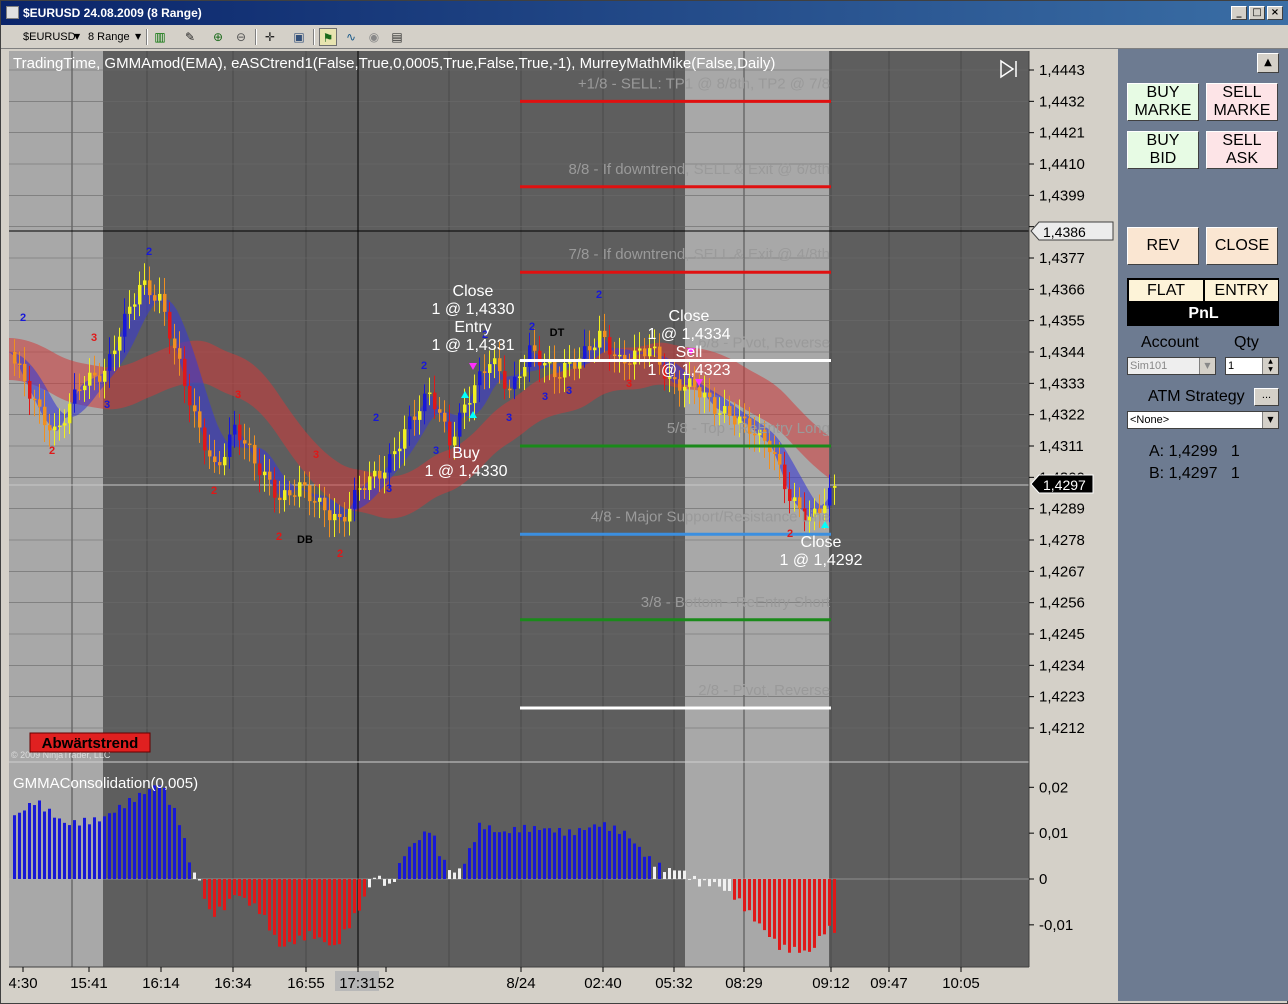 The image size is (1288, 1004). I want to click on close-window-button: ×, so click(1275, 13).